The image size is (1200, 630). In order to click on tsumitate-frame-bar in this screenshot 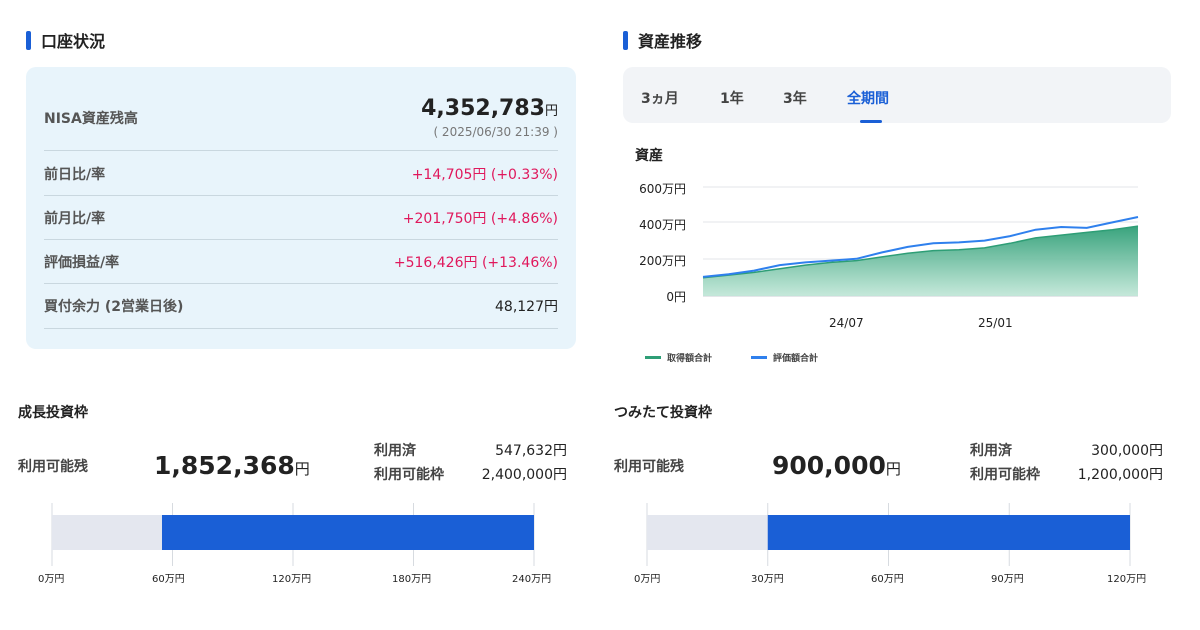, I will do `click(888, 534)`.